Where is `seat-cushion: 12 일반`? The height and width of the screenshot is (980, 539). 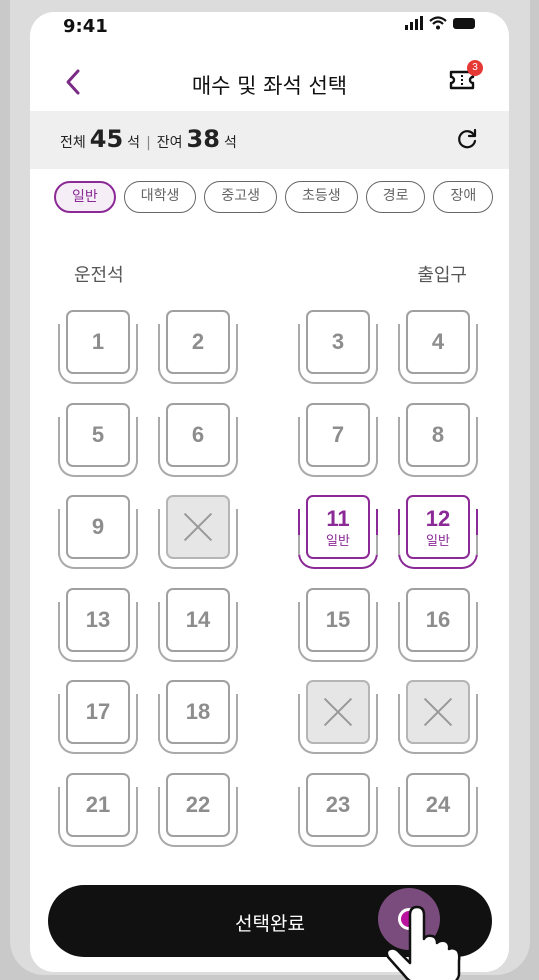 seat-cushion: 12 일반 is located at coordinates (438, 527).